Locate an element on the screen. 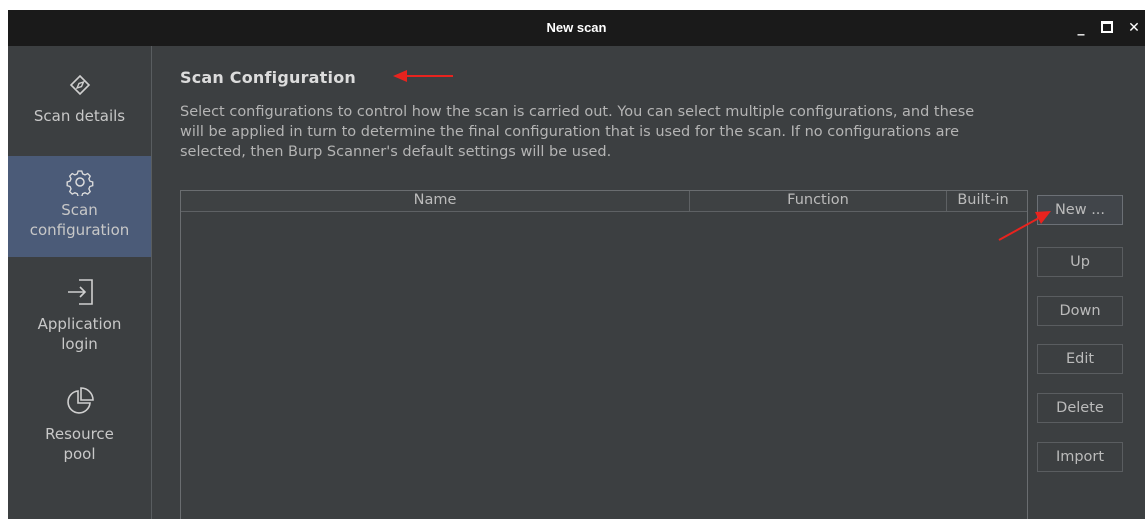 This screenshot has width=1145, height=519. pie-chart-icon is located at coordinates (80, 400).